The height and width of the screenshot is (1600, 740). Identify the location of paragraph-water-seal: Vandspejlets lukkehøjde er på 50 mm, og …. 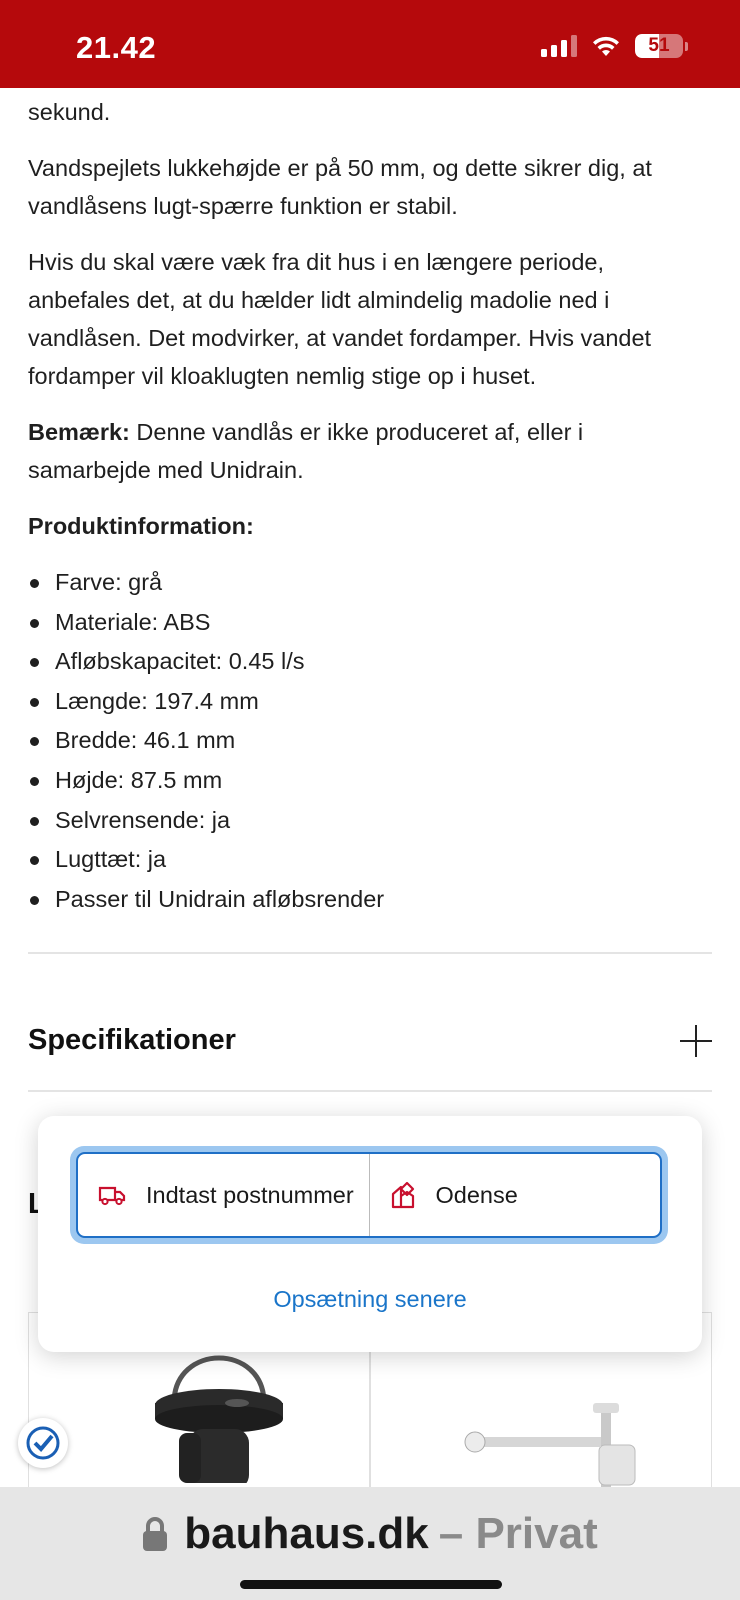
(340, 187).